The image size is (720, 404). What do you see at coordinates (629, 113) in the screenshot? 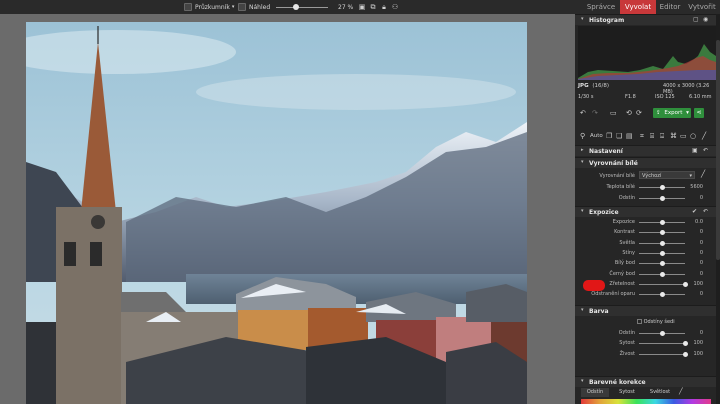
I see `rotate-left-icon: ⟲` at bounding box center [629, 113].